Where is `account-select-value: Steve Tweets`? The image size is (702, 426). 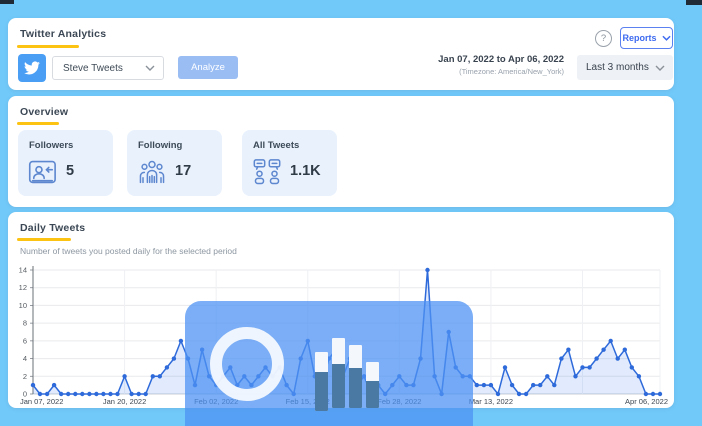
account-select-value: Steve Tweets is located at coordinates (93, 68).